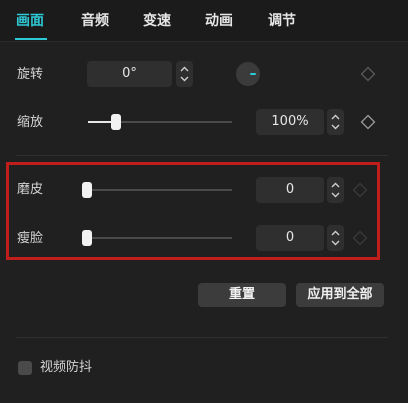 The height and width of the screenshot is (403, 408). What do you see at coordinates (219, 21) in the screenshot?
I see `tab-animation: 动画` at bounding box center [219, 21].